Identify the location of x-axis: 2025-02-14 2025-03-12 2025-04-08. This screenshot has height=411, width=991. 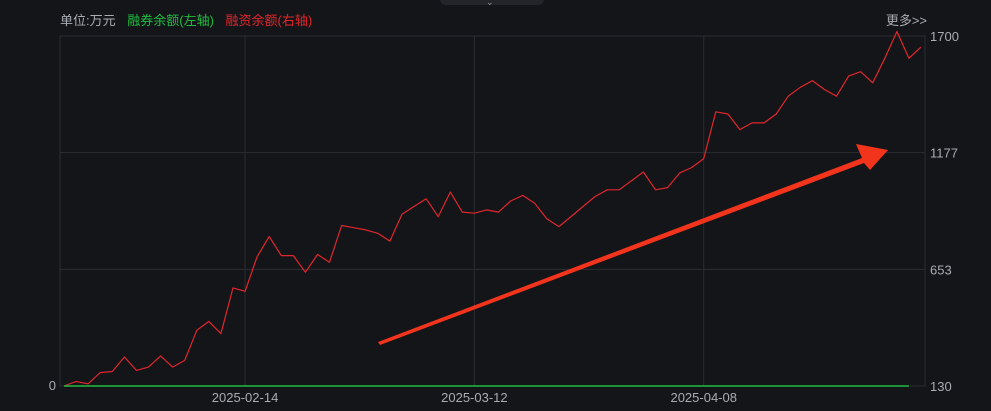
(474, 397).